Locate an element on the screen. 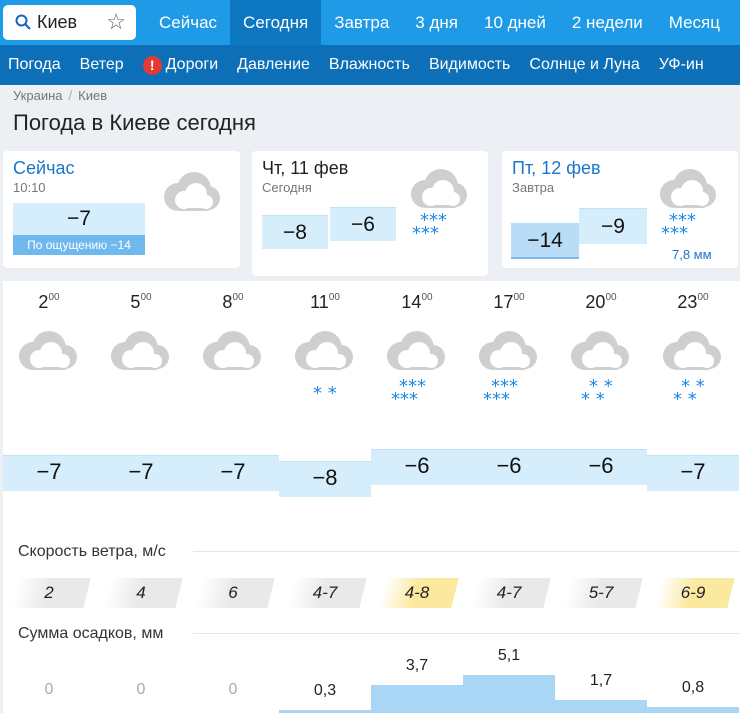 This screenshot has width=740, height=713. search-icon is located at coordinates (23, 22).